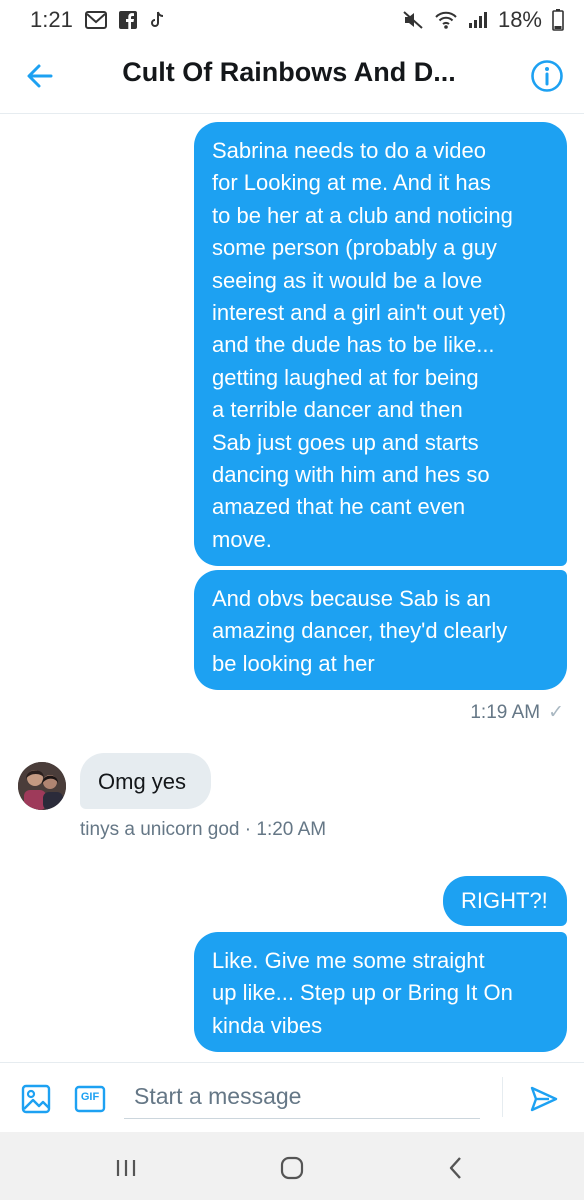 This screenshot has height=1200, width=584. I want to click on avatar, so click(42, 786).